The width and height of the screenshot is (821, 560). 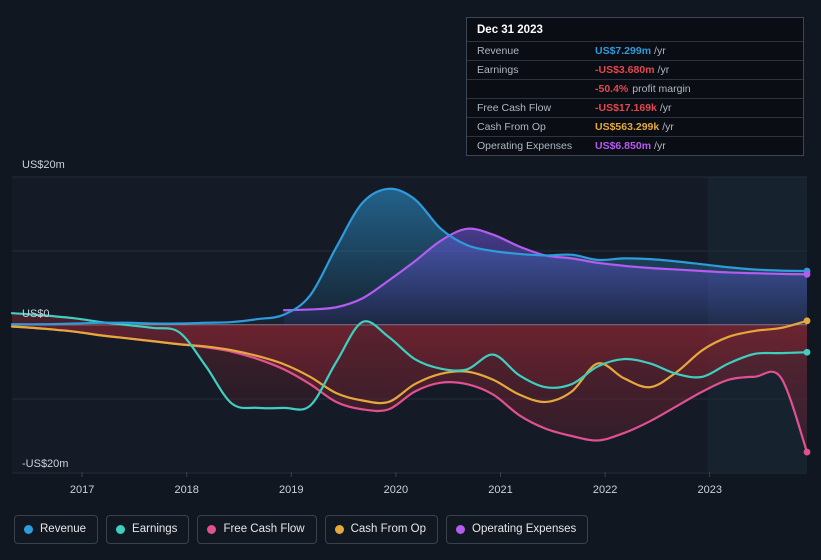 I want to click on tooltip-row-value: -US$3.680m, so click(x=625, y=70).